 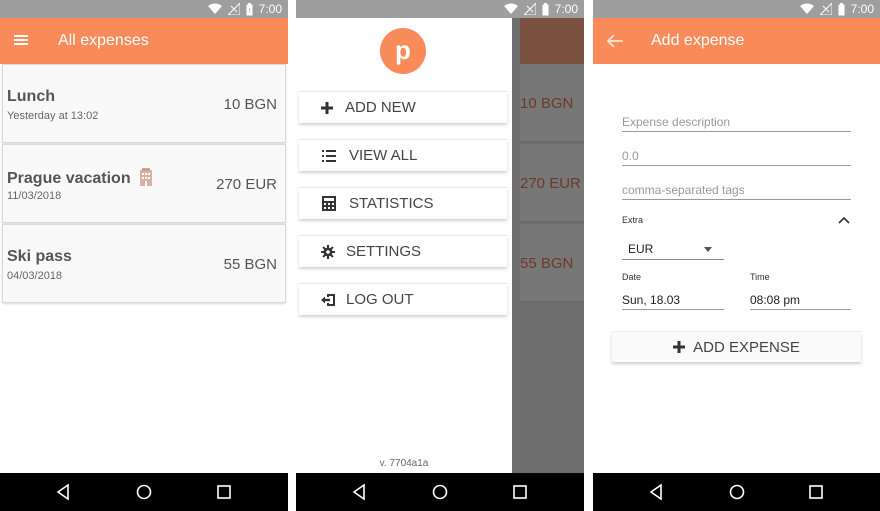 I want to click on battery-icon: !, so click(x=249, y=8).